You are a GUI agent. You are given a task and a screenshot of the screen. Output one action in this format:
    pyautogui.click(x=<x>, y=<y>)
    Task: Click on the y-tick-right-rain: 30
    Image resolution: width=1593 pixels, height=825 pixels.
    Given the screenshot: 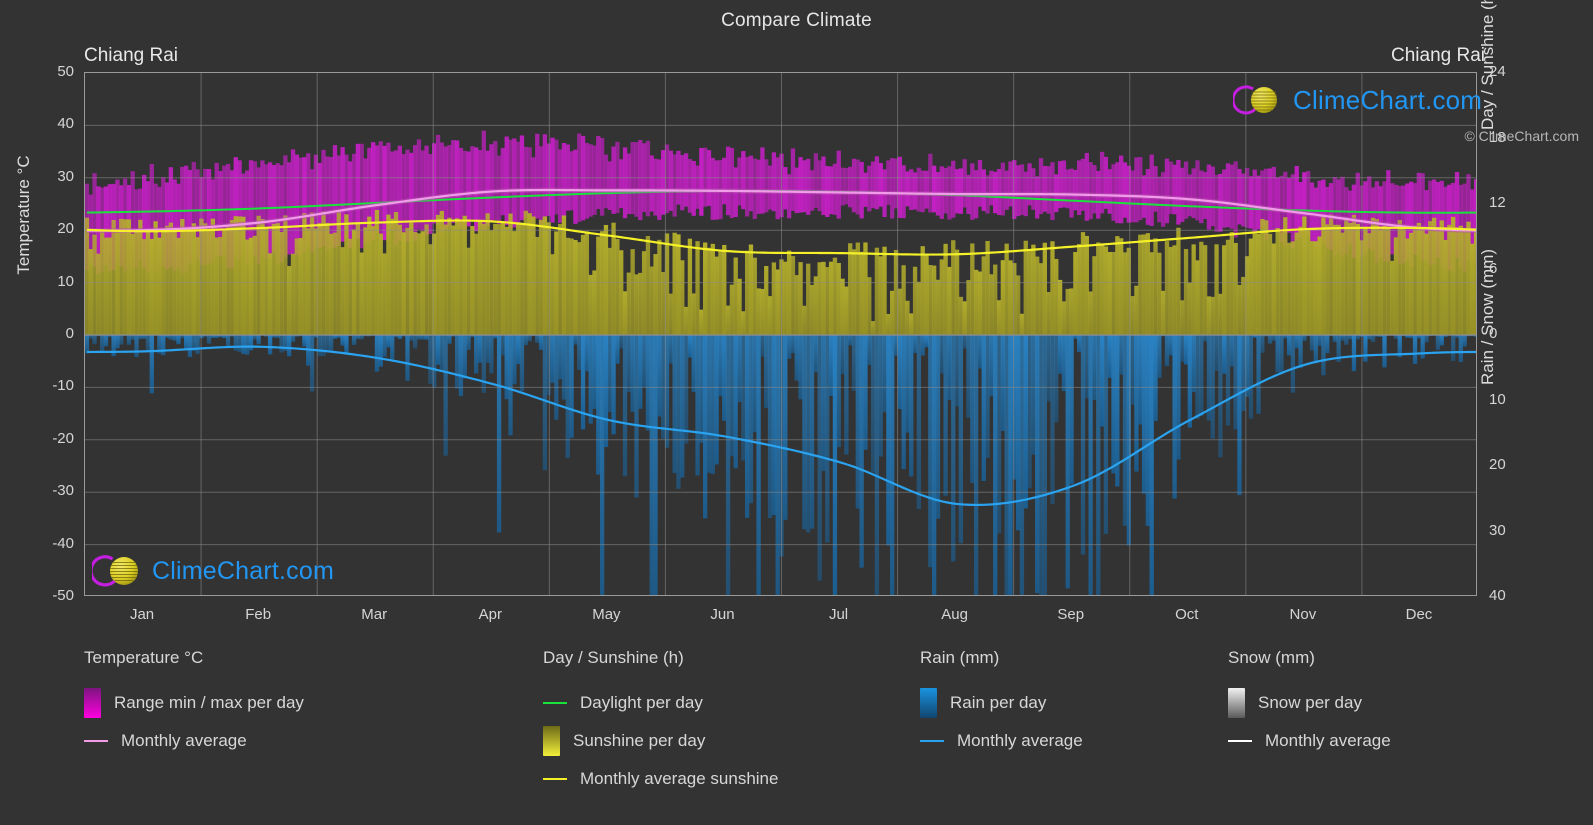 What is the action you would take?
    pyautogui.click(x=1497, y=530)
    